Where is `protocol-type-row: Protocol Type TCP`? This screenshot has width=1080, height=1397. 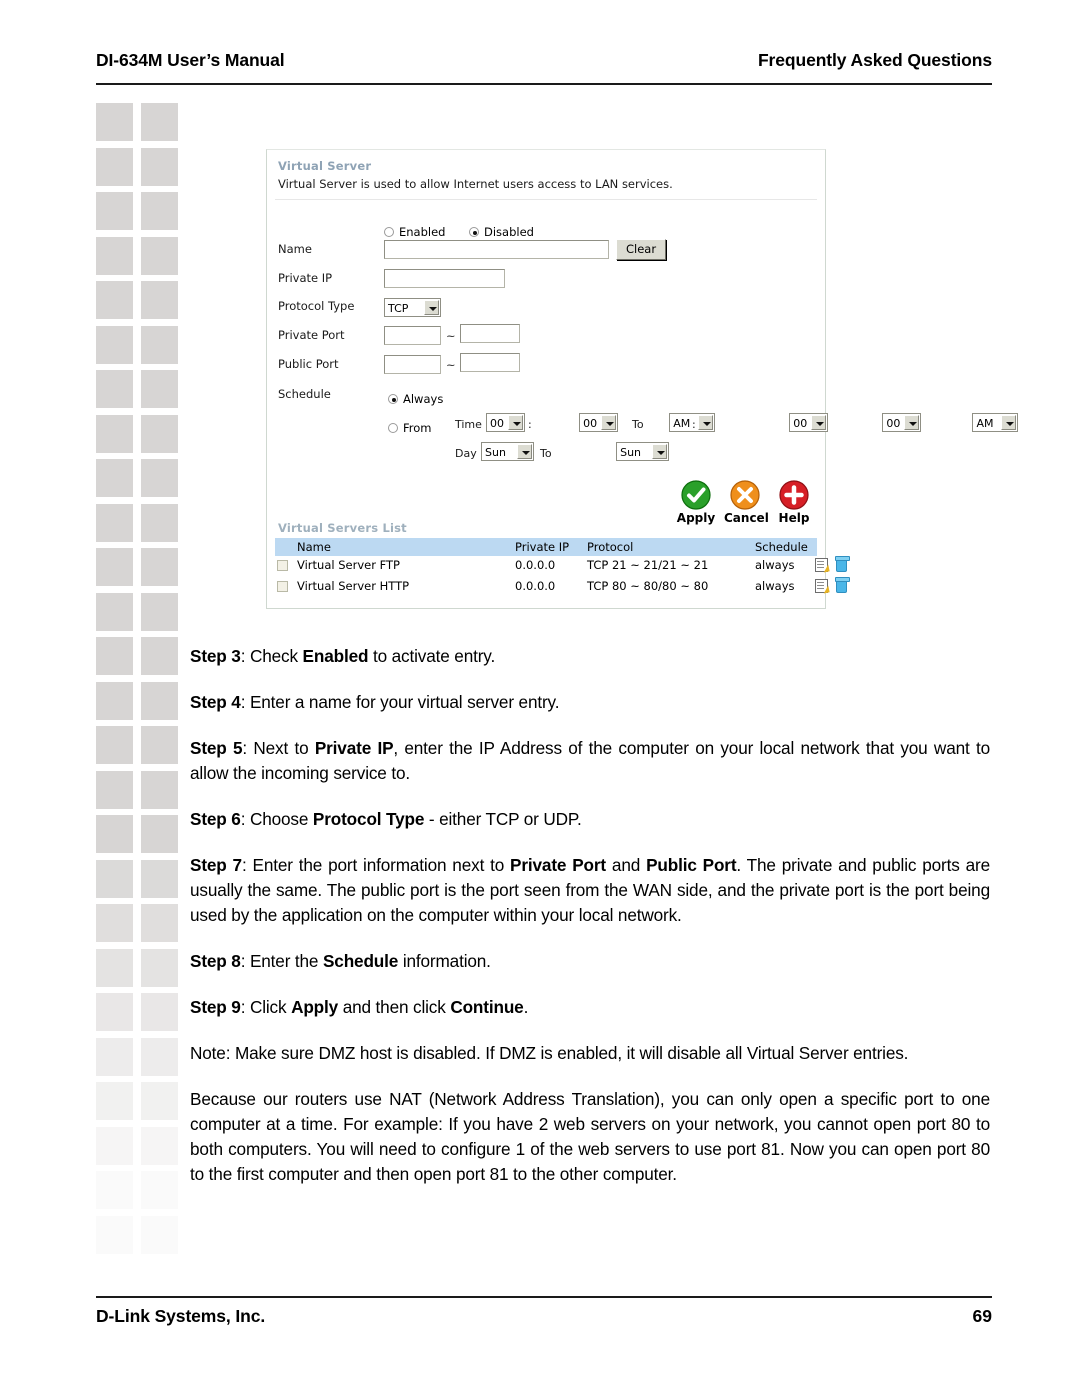 protocol-type-row: Protocol Type TCP is located at coordinates (428, 308).